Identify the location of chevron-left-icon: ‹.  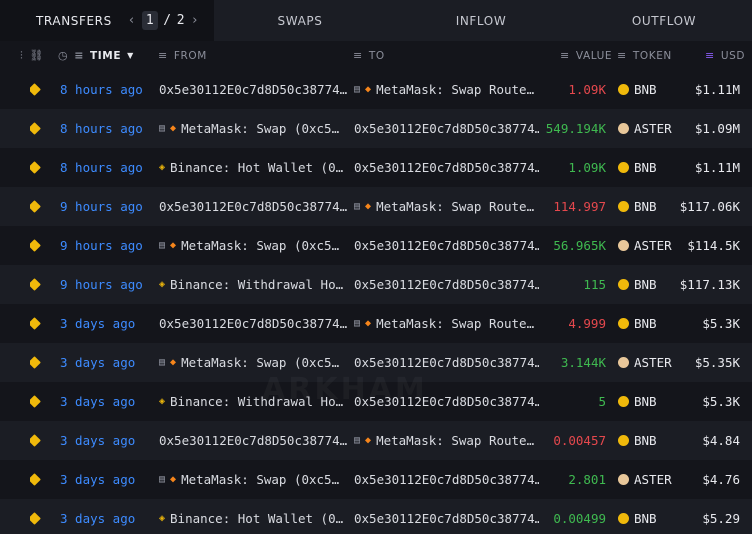
(132, 20).